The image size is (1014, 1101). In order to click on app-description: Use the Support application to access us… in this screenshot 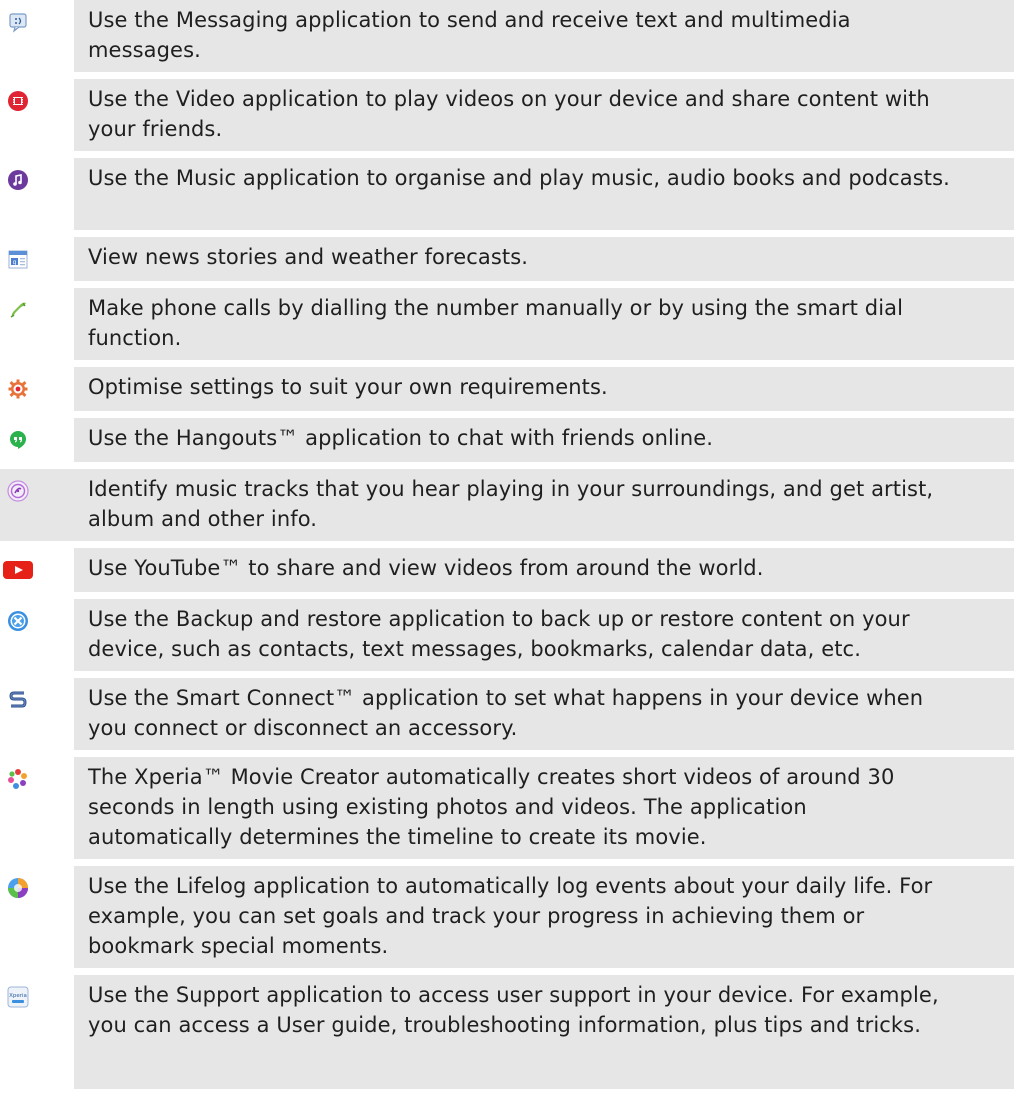, I will do `click(513, 1010)`.